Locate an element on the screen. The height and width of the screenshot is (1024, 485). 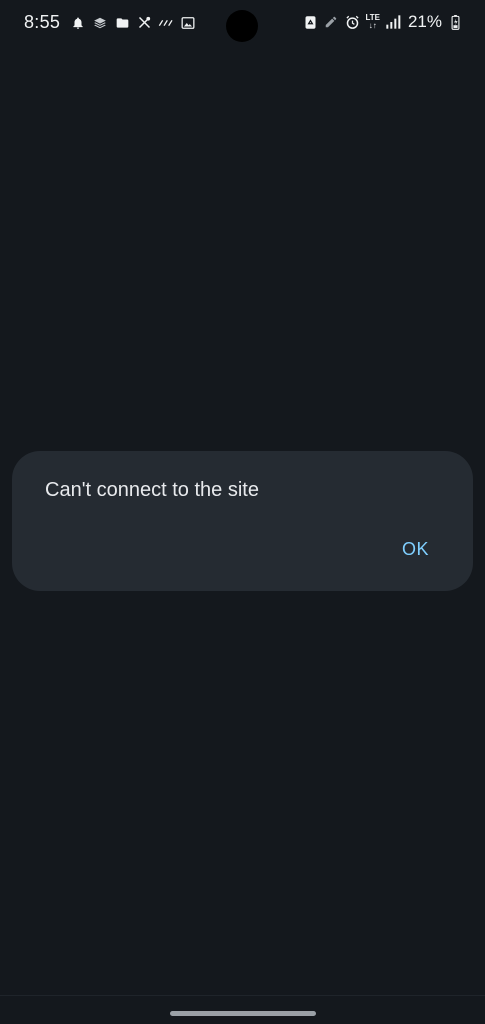
battery-icon is located at coordinates (455, 22).